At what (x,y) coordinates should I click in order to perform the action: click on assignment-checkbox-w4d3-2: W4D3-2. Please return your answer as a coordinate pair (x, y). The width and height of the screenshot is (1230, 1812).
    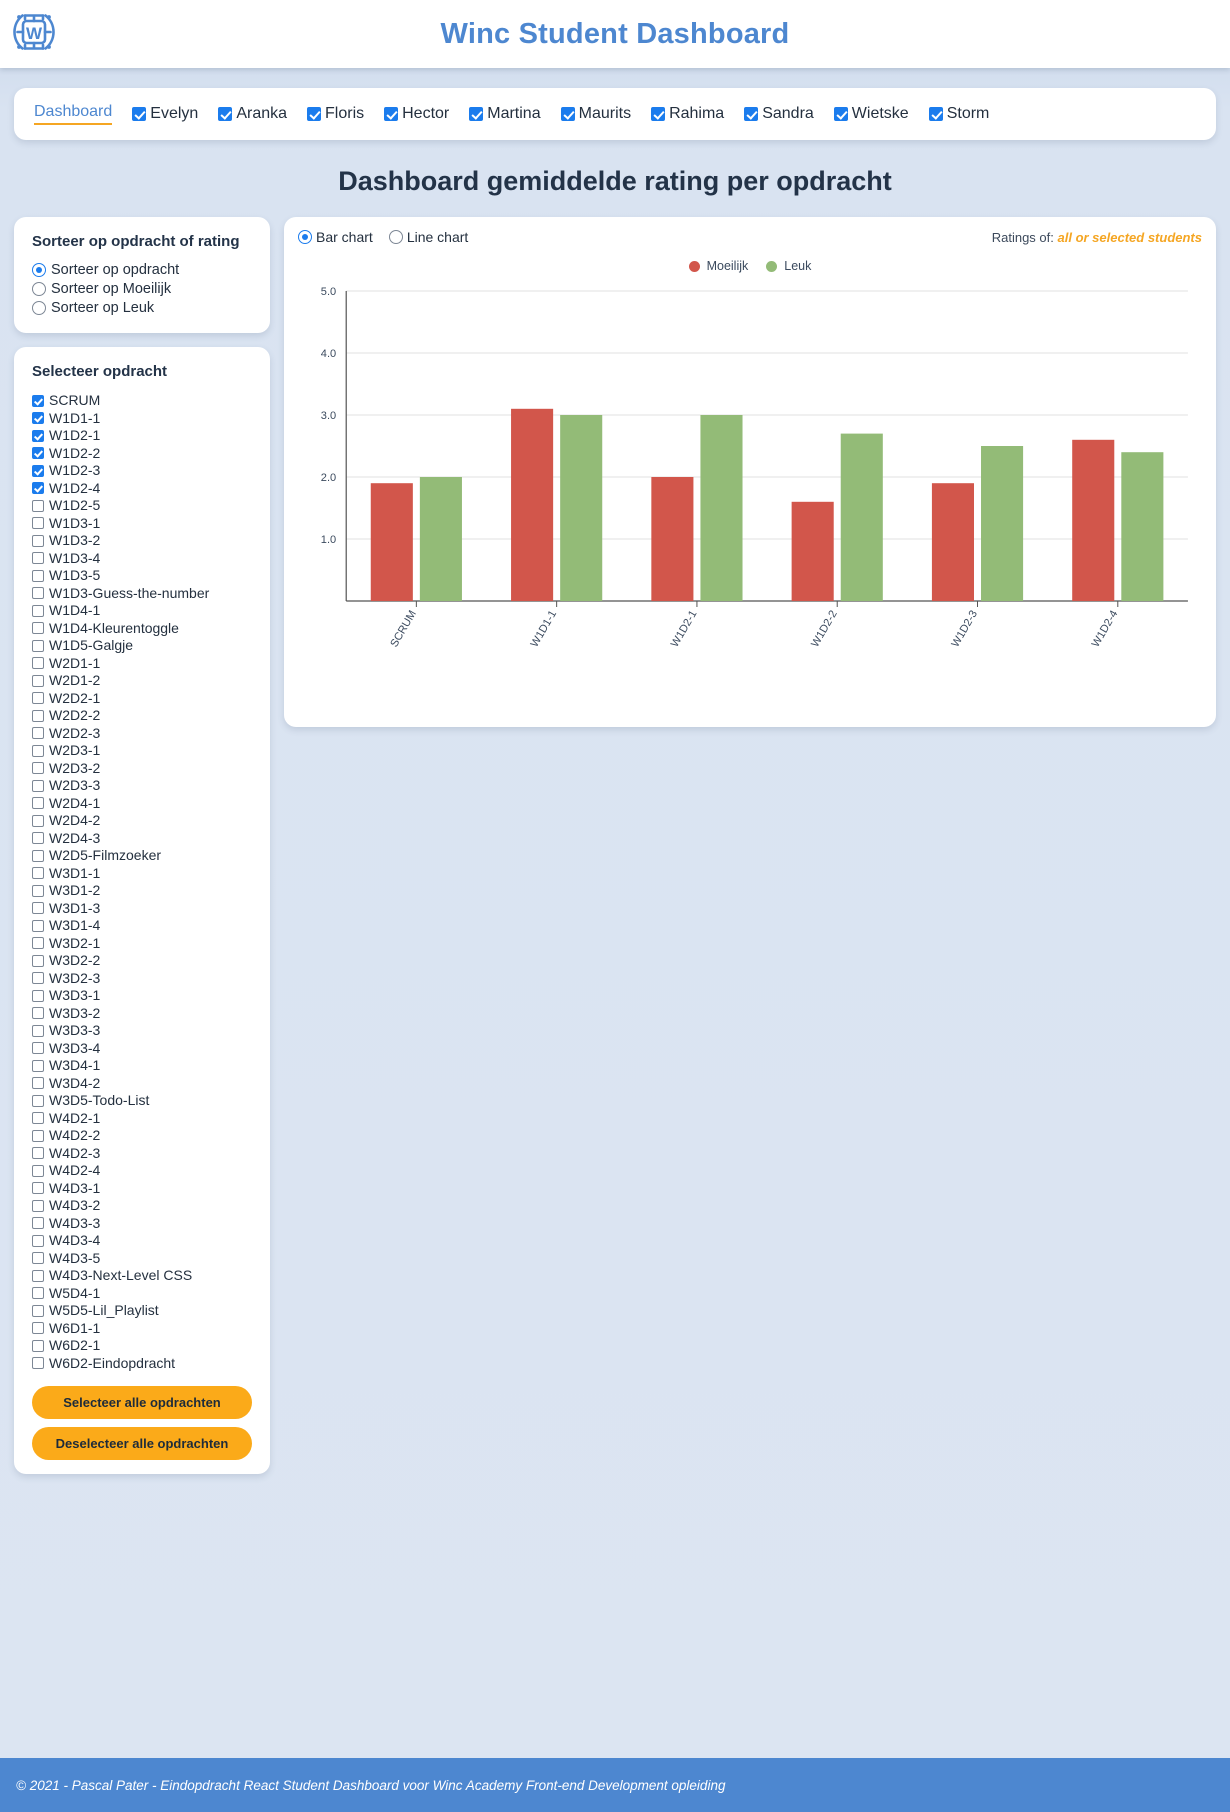
    Looking at the image, I should click on (142, 1206).